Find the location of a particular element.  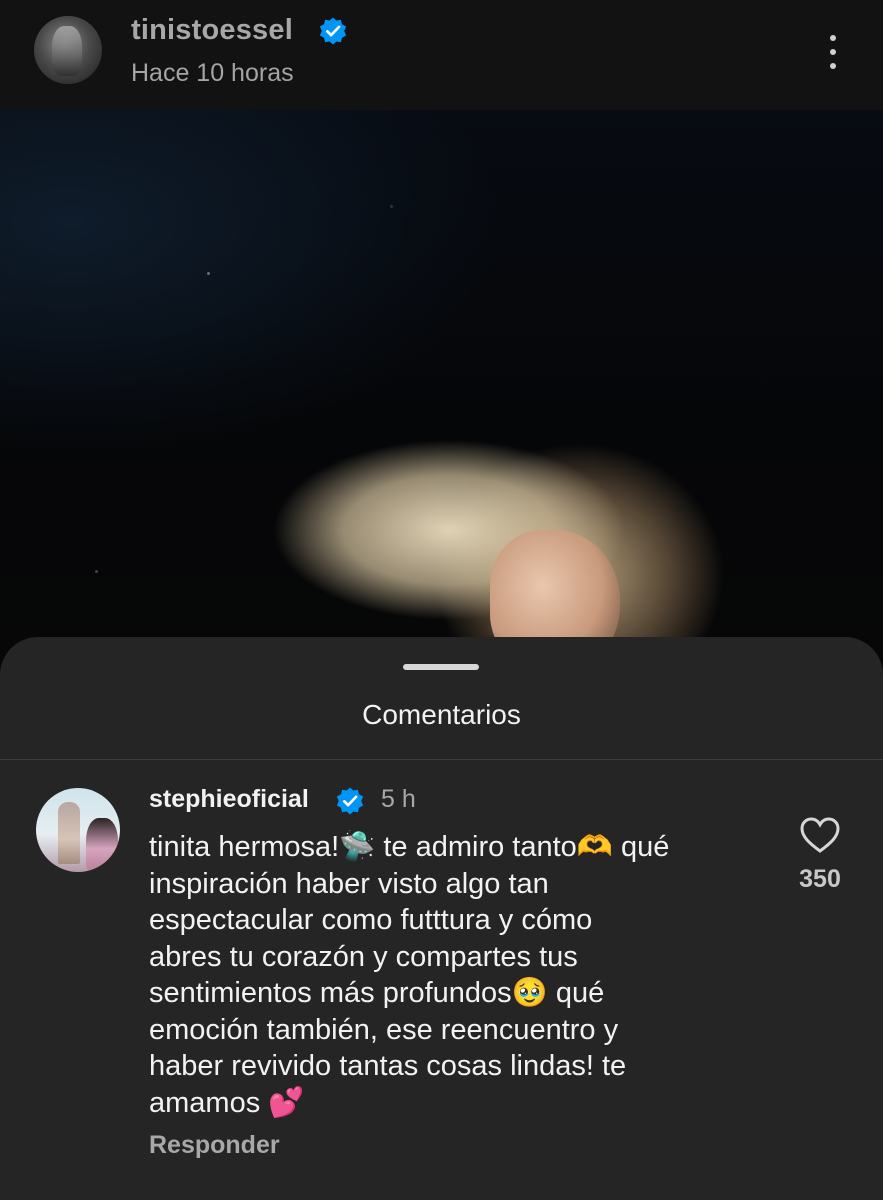

photo-hair is located at coordinates (475, 532).